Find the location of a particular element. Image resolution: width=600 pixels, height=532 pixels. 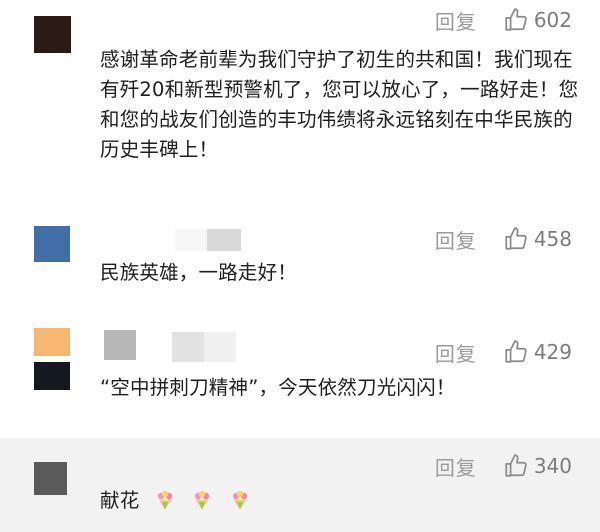

like-count: 340 is located at coordinates (552, 466).